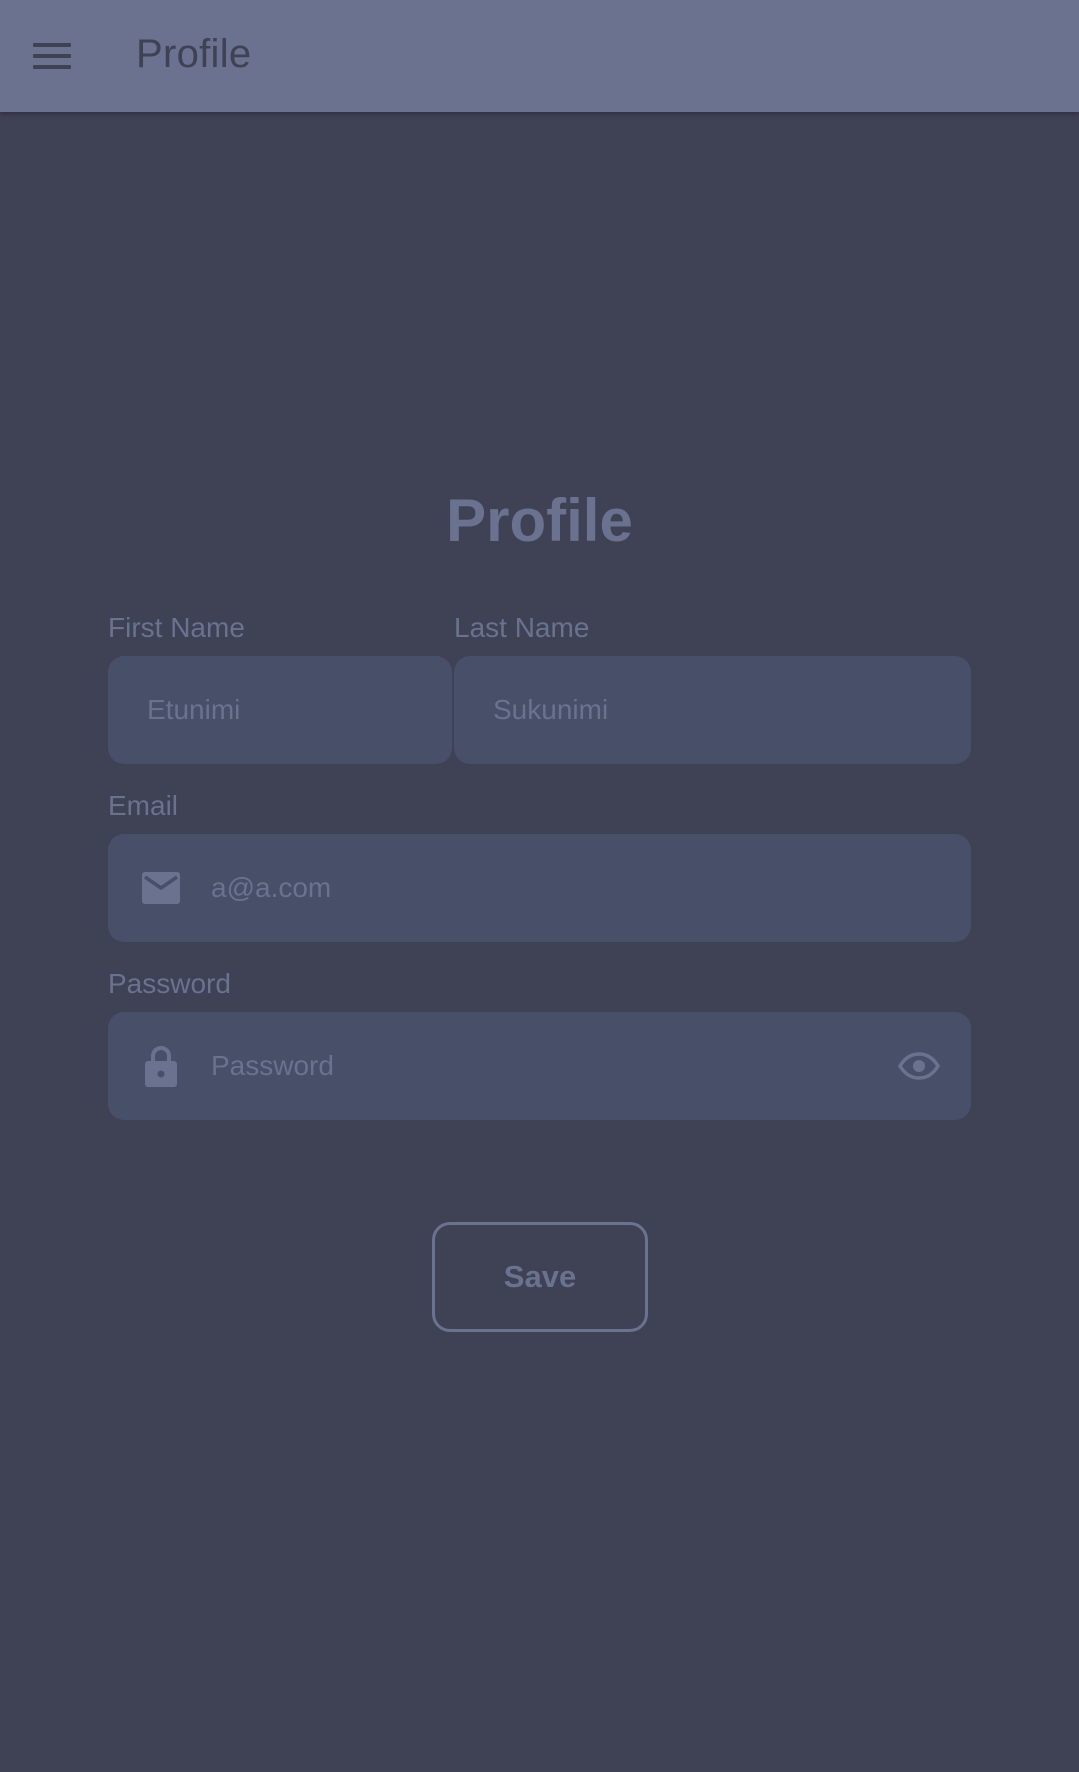  I want to click on last-name-label: Last Name, so click(522, 627).